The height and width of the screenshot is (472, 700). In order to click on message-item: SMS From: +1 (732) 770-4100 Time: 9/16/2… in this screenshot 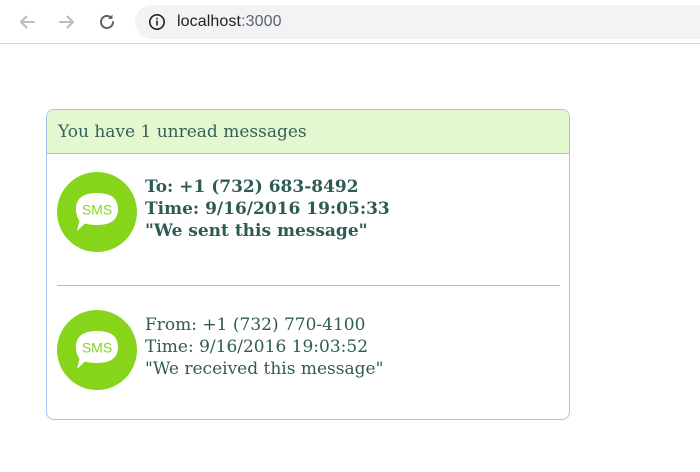, I will do `click(308, 355)`.